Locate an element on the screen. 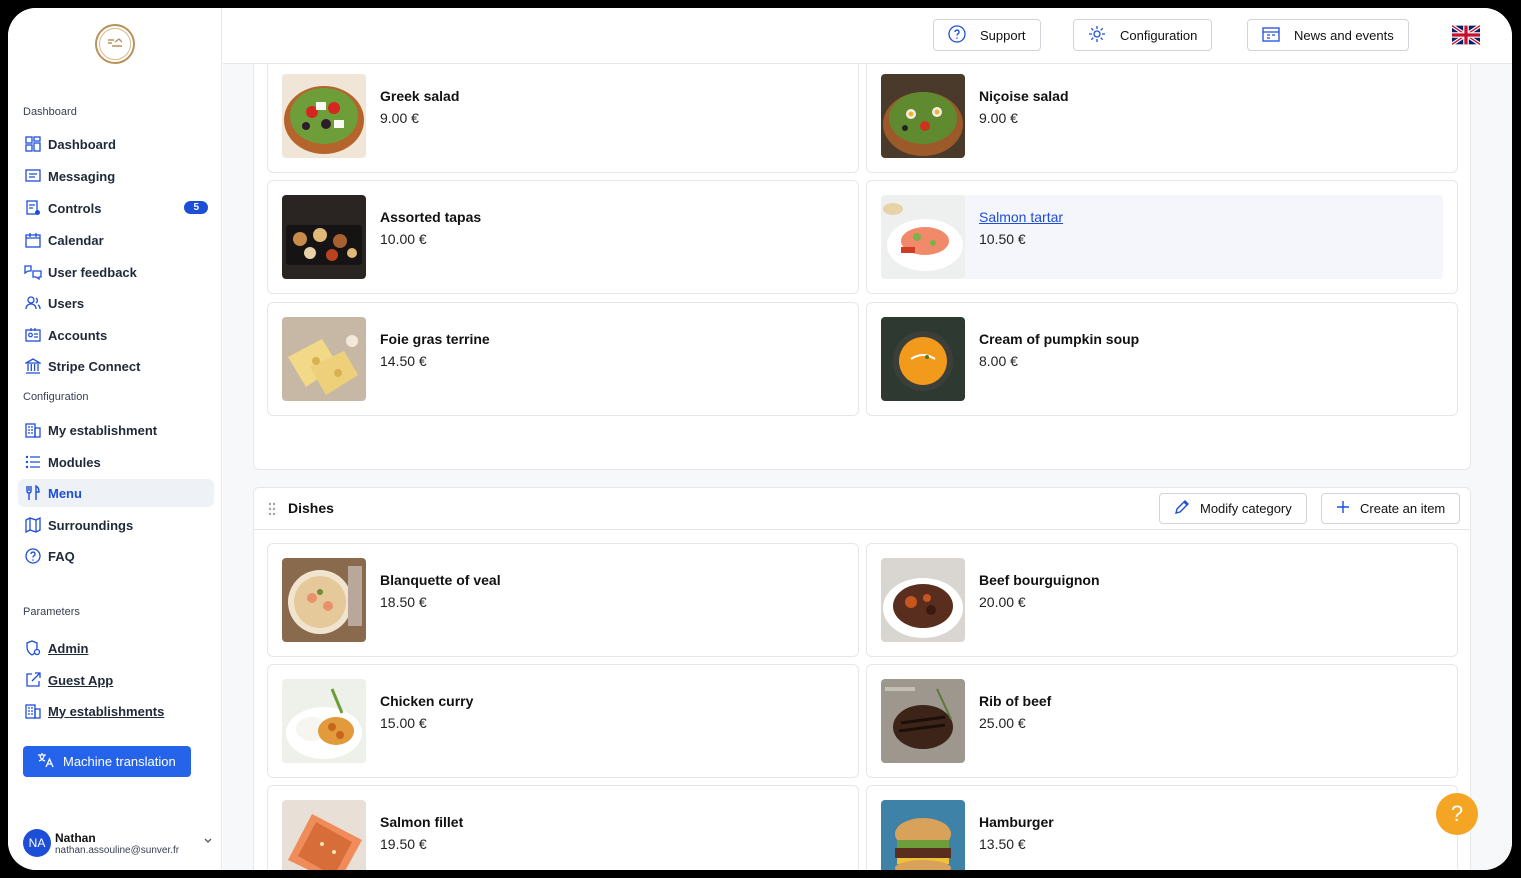 This screenshot has width=1521, height=878. machine-translation-button: Machine translation is located at coordinates (107, 761).